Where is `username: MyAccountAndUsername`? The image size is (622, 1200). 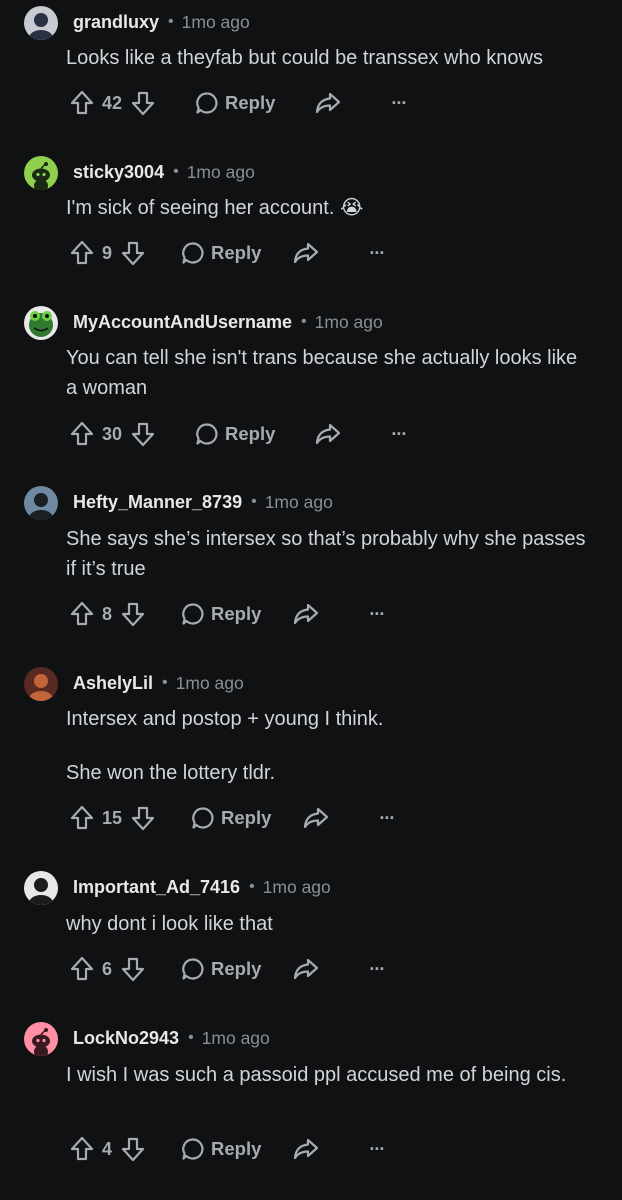 username: MyAccountAndUsername is located at coordinates (182, 322).